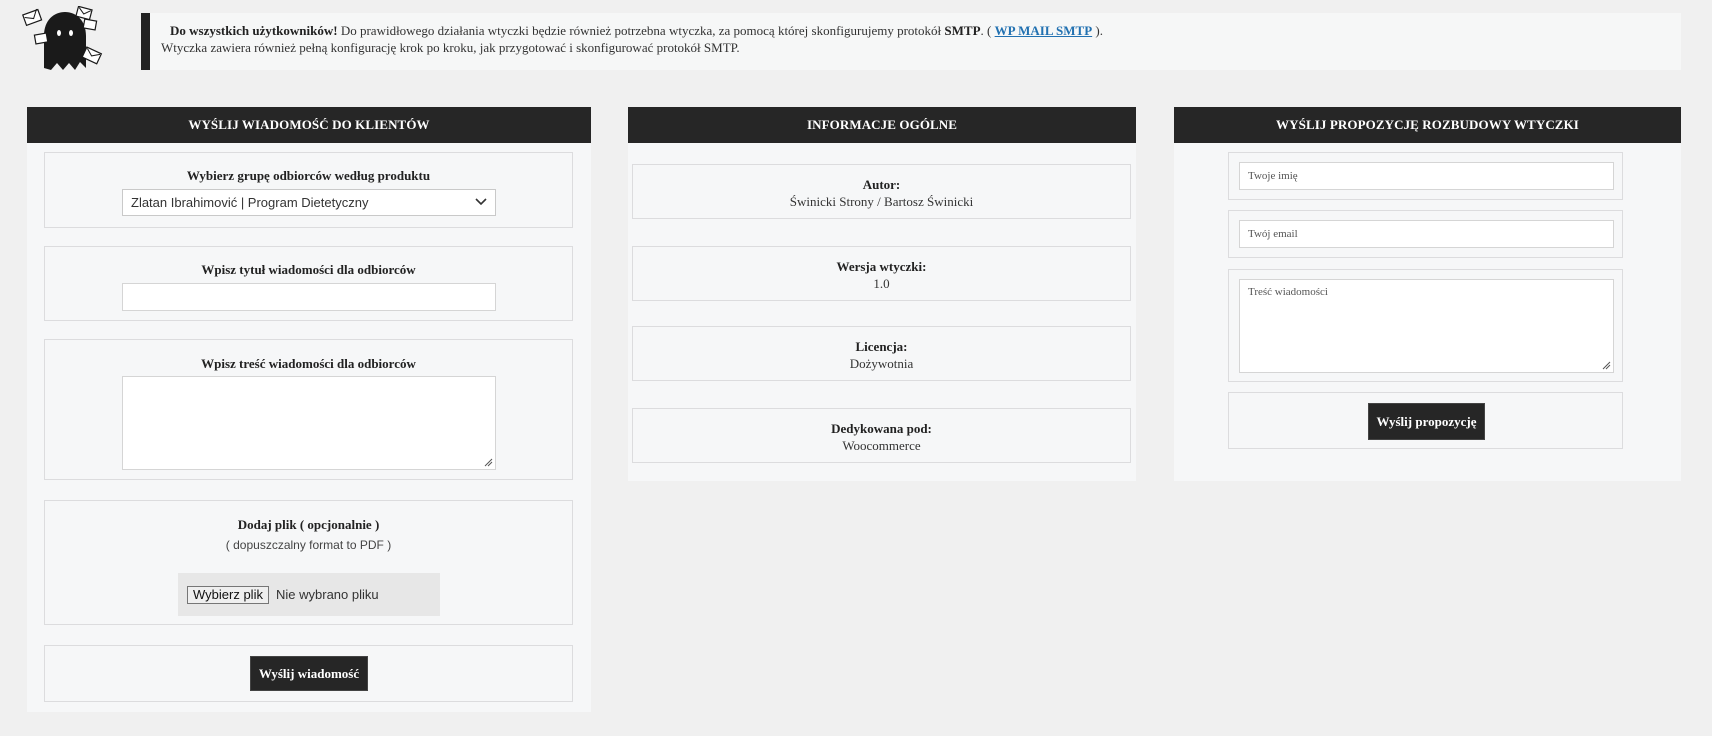 The image size is (1712, 736). Describe the element at coordinates (327, 594) in the screenshot. I see `no-file-text: Nie wybrano pliku` at that location.